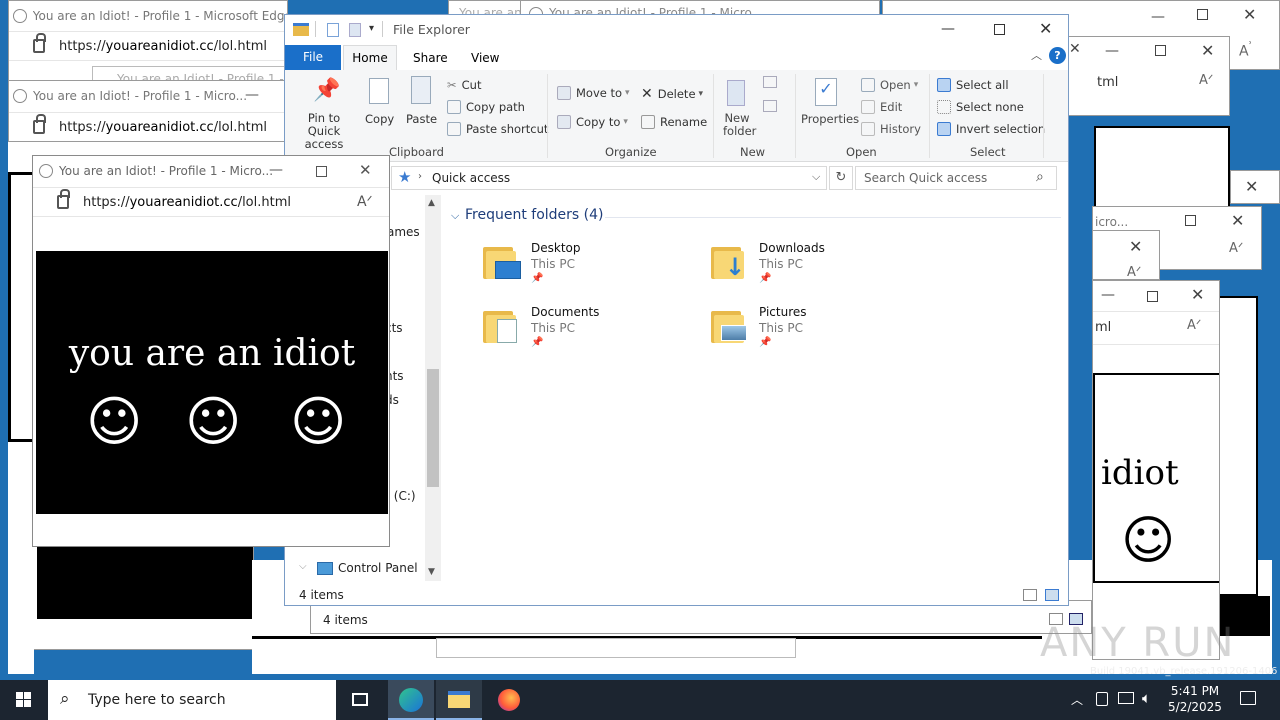 The width and height of the screenshot is (1280, 720). What do you see at coordinates (583, 333) in the screenshot?
I see `folder-item-documents: Documents This PC 📌` at bounding box center [583, 333].